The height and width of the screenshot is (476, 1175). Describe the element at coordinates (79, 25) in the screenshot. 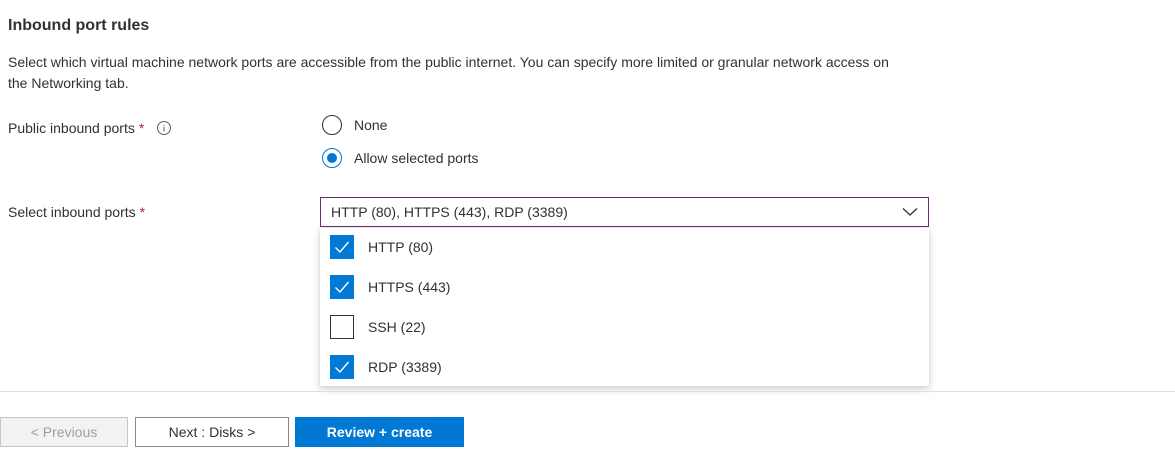

I see `section-title: Inbound port rules` at that location.